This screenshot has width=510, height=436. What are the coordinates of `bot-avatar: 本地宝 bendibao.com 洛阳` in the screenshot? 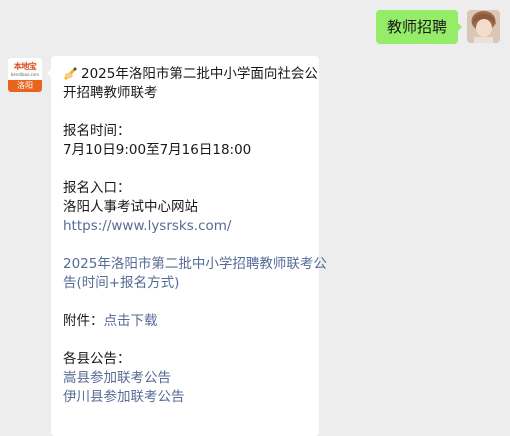 It's located at (25, 75).